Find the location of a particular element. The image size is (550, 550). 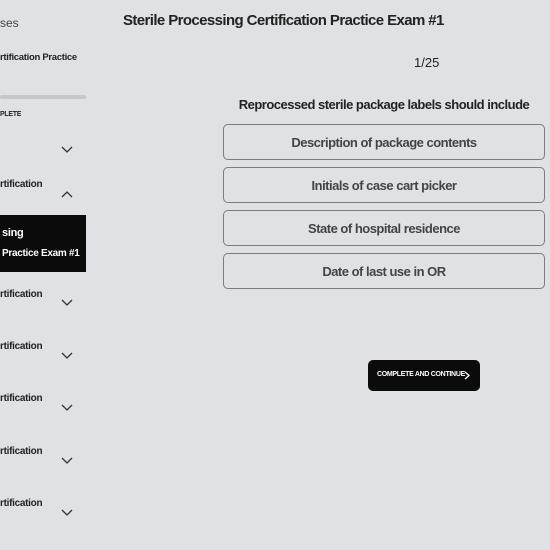

button-label: COMPLETE AND CONTINUE is located at coordinates (421, 374).